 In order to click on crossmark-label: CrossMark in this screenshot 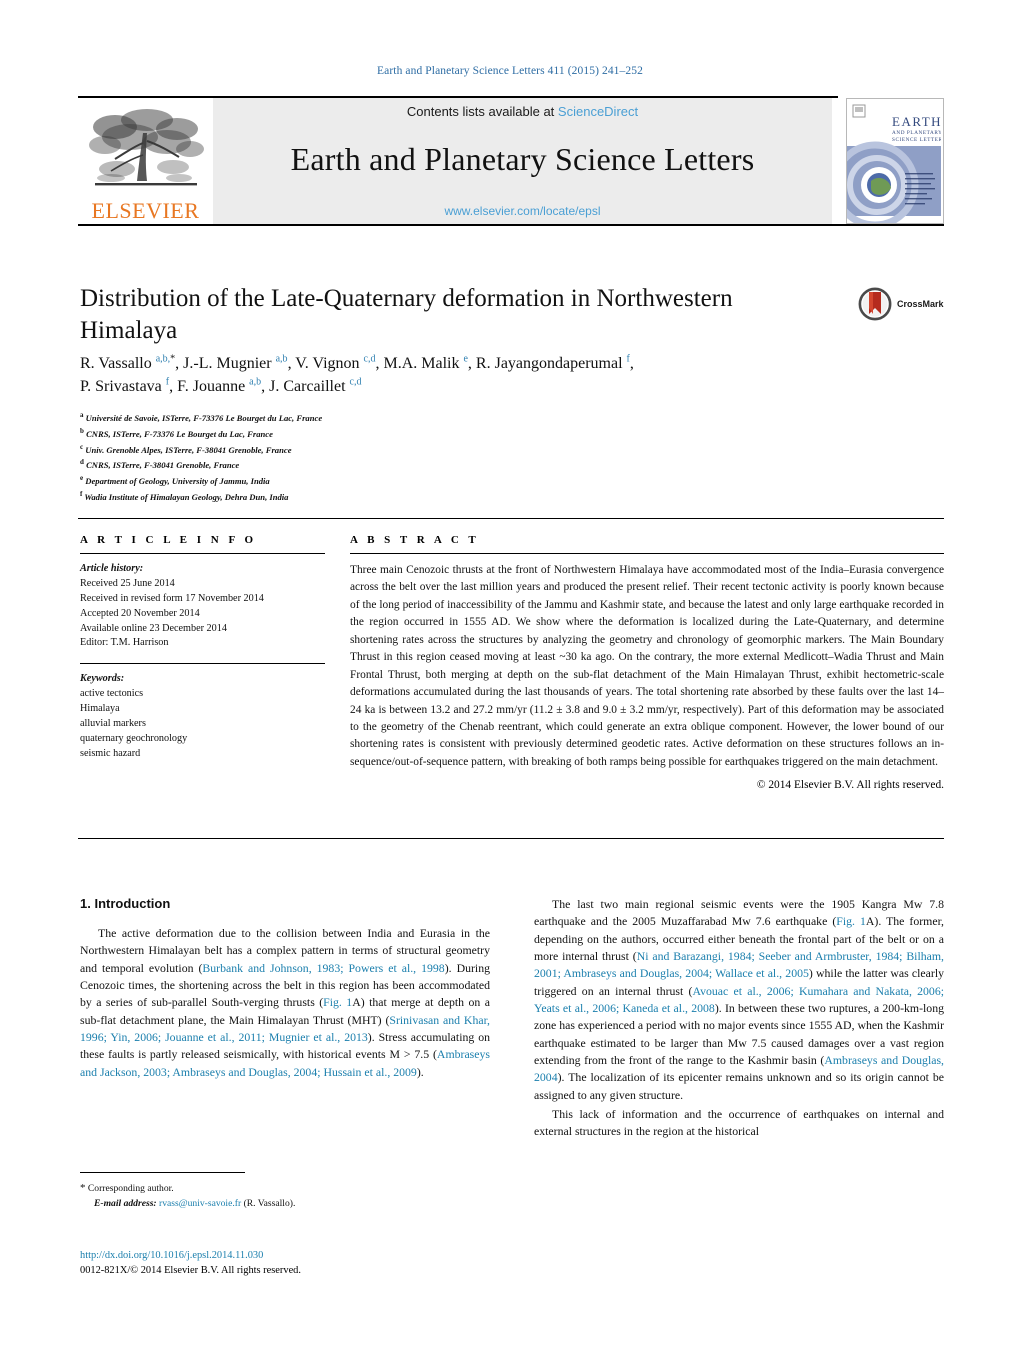, I will do `click(920, 304)`.